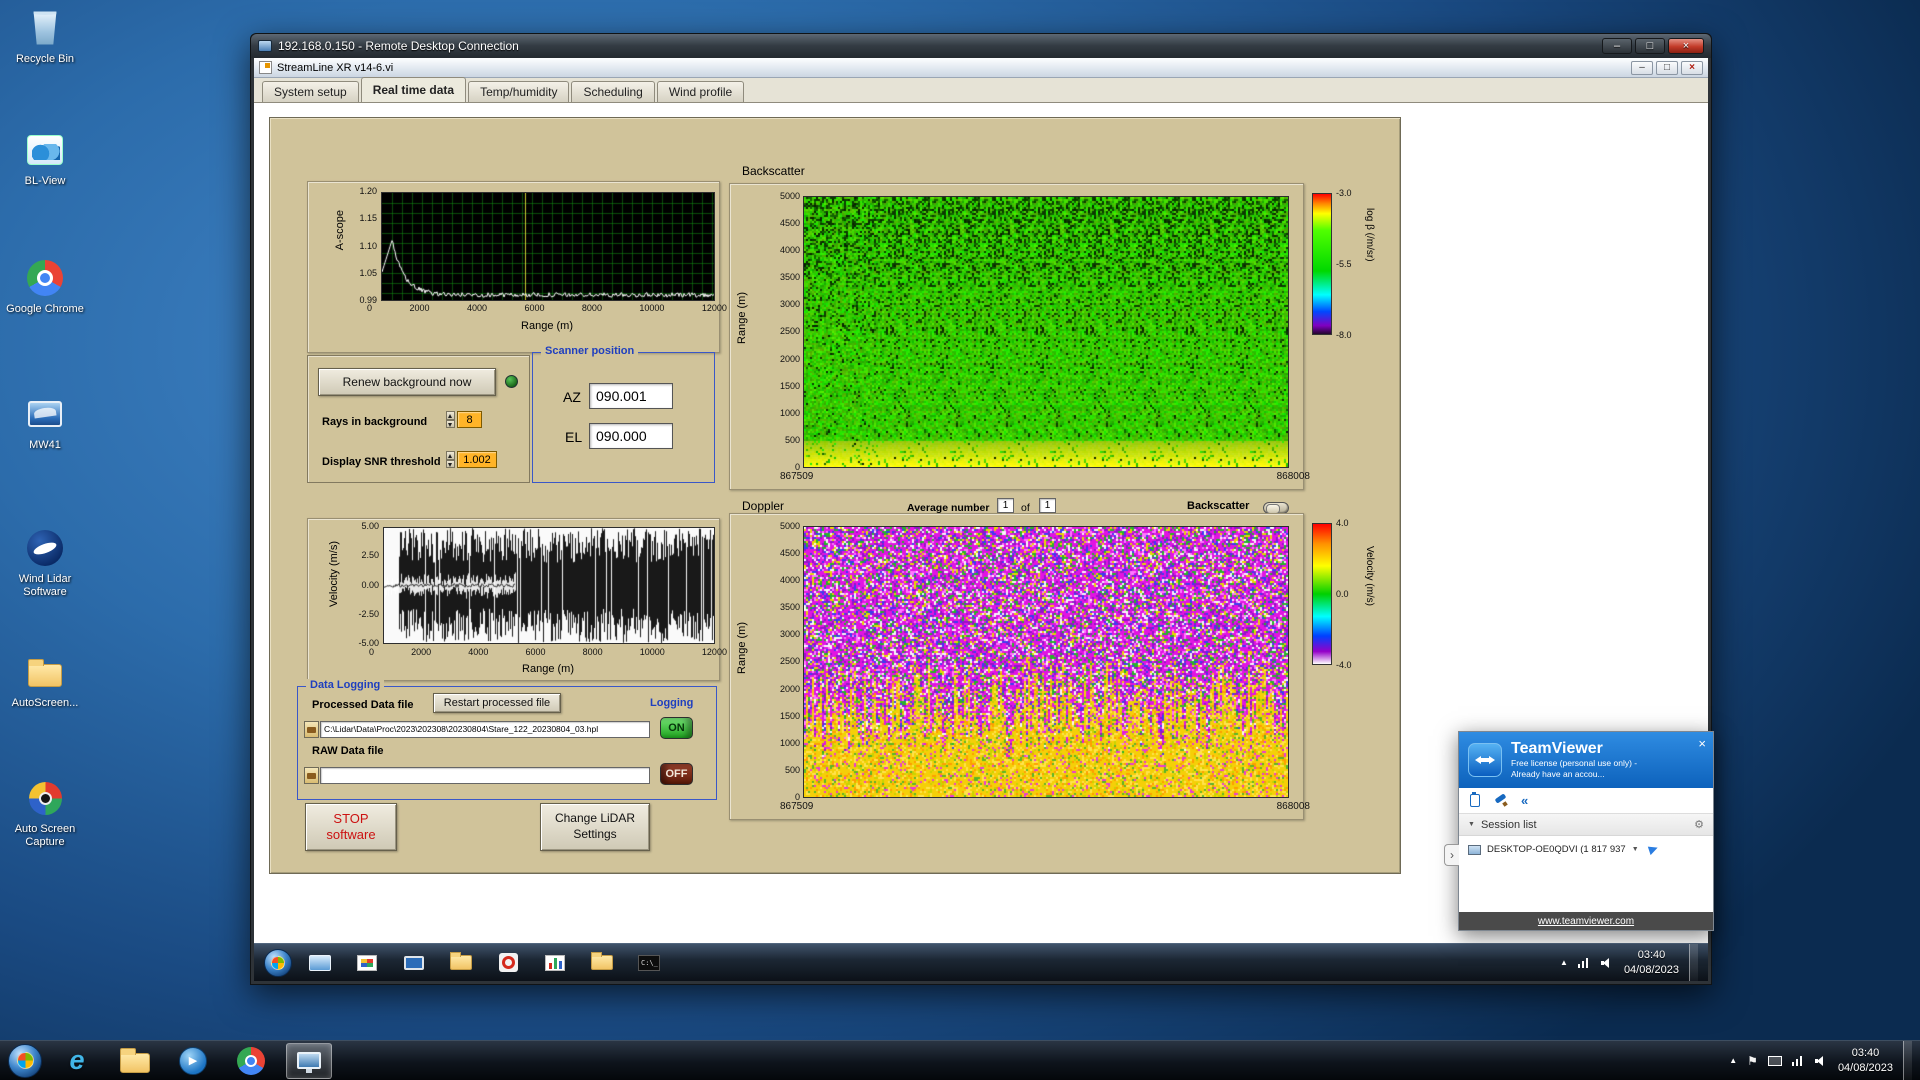 Image resolution: width=1920 pixels, height=1080 pixels. I want to click on rdp-close-button: ×, so click(1686, 46).